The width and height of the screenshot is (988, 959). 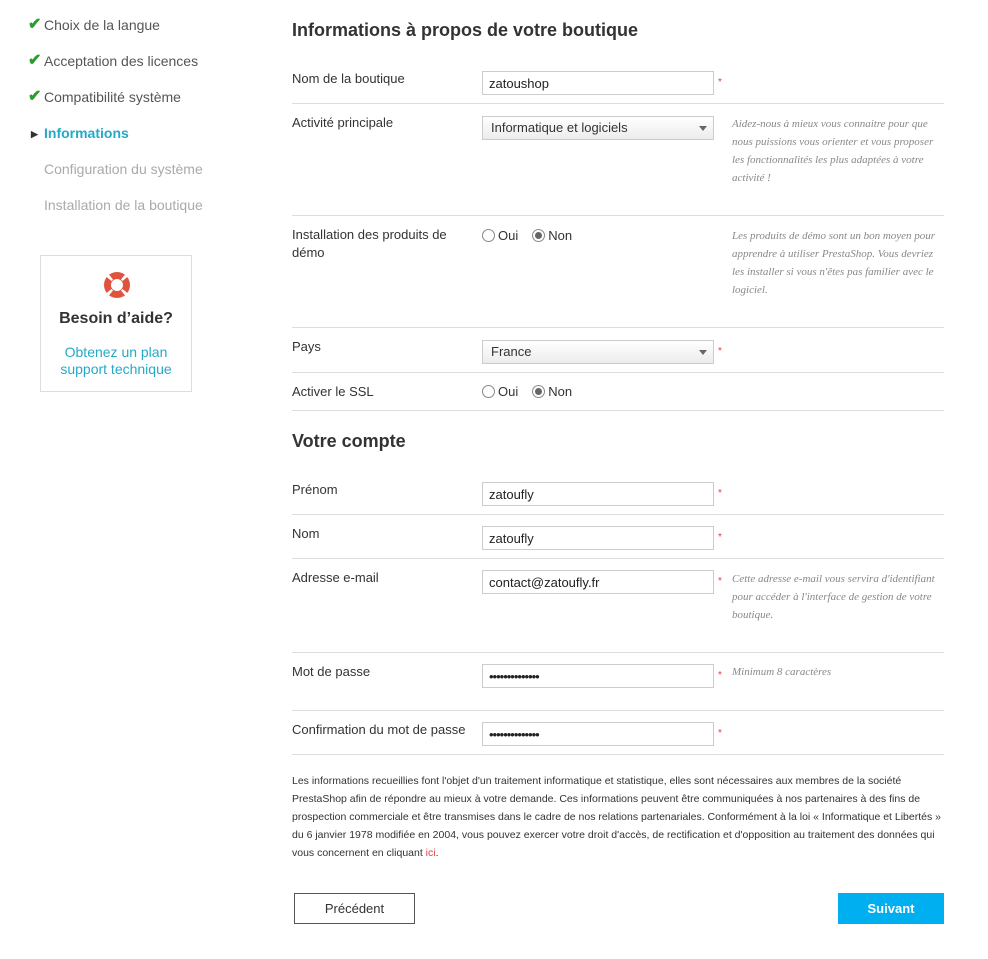 What do you see at coordinates (354, 908) in the screenshot?
I see `previous-button: Précédent` at bounding box center [354, 908].